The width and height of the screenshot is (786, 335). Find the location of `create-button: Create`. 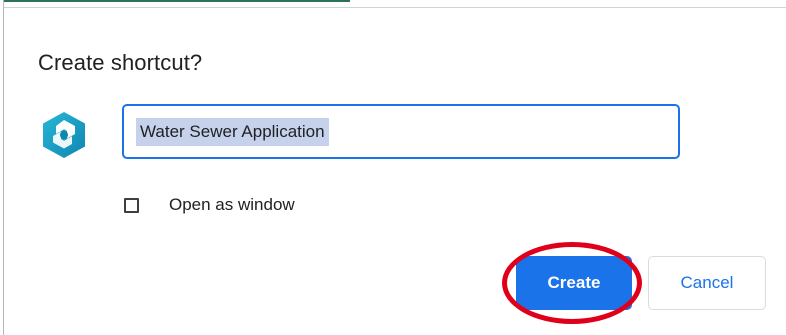

create-button: Create is located at coordinates (574, 283).